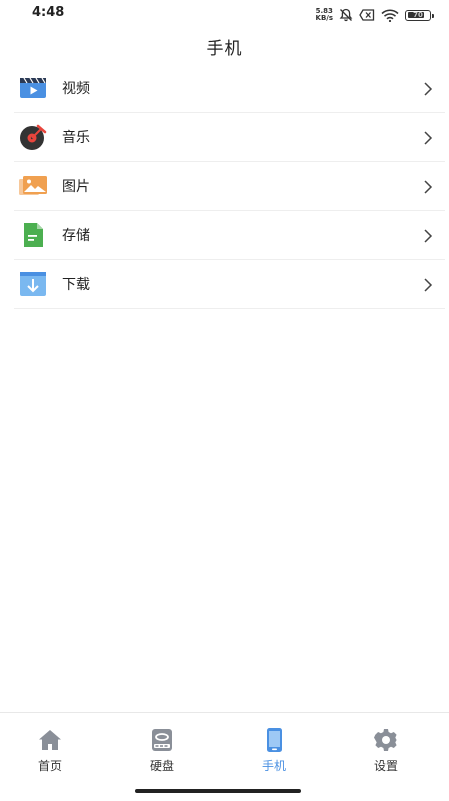  I want to click on page-title: 手机, so click(224, 49).